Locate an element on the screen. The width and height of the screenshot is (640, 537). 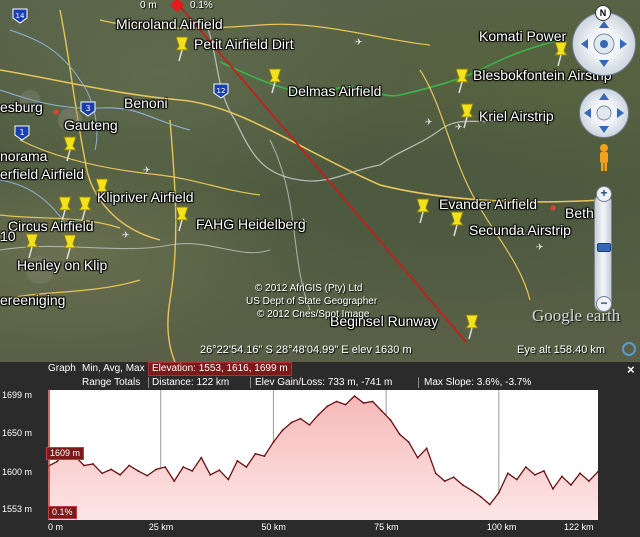
zoom-slider is located at coordinates (603, 253).